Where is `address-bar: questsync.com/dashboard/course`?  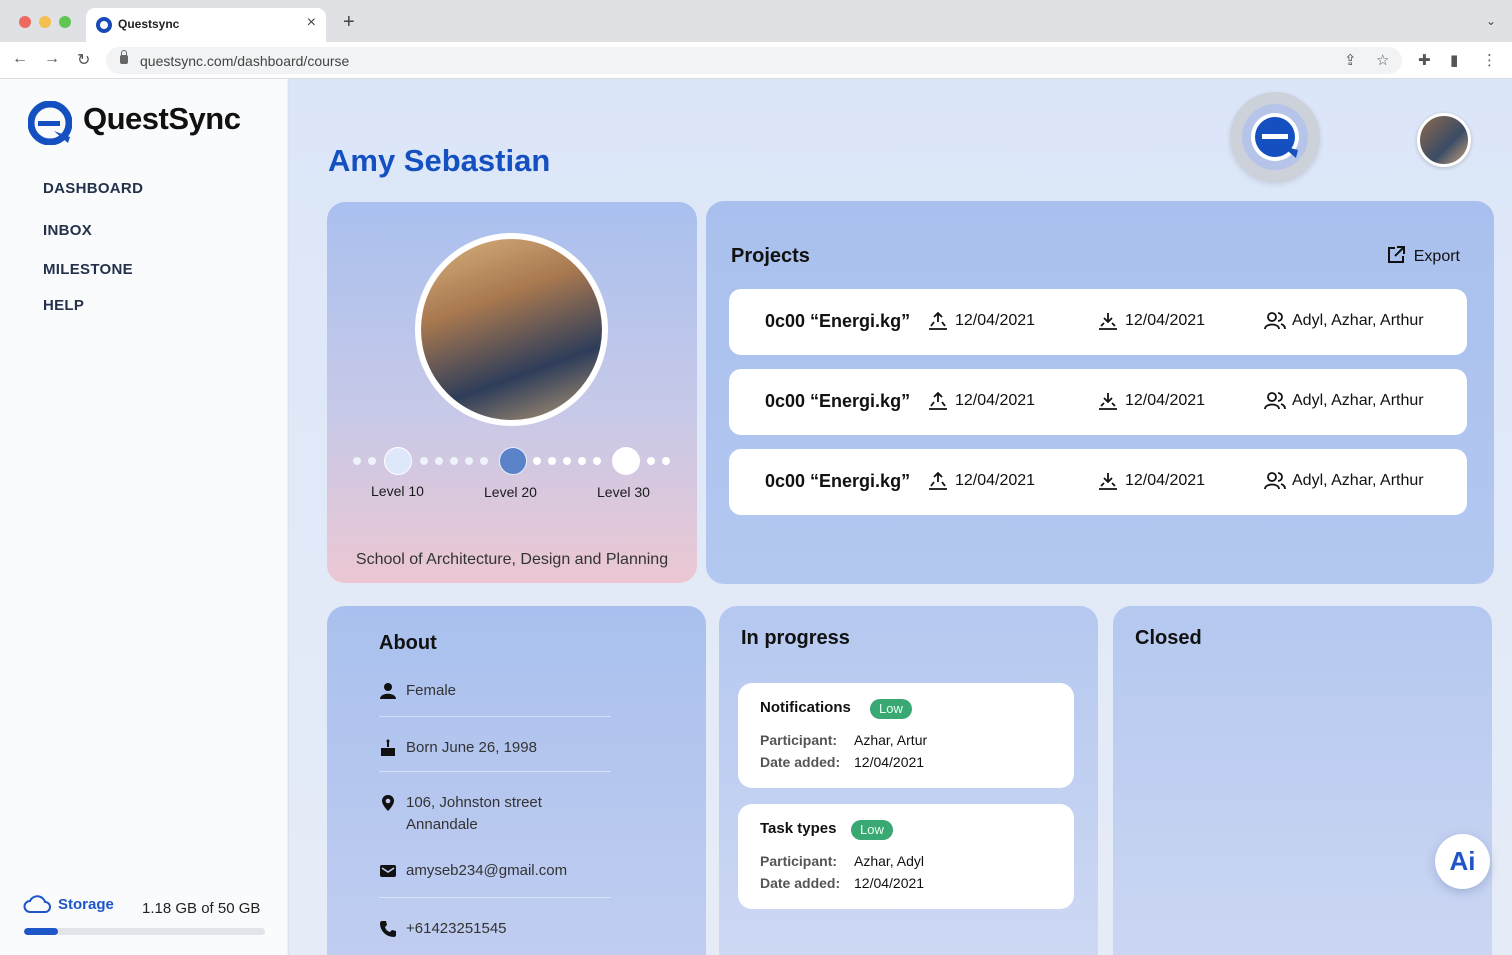
address-bar: questsync.com/dashboard/course is located at coordinates (754, 60).